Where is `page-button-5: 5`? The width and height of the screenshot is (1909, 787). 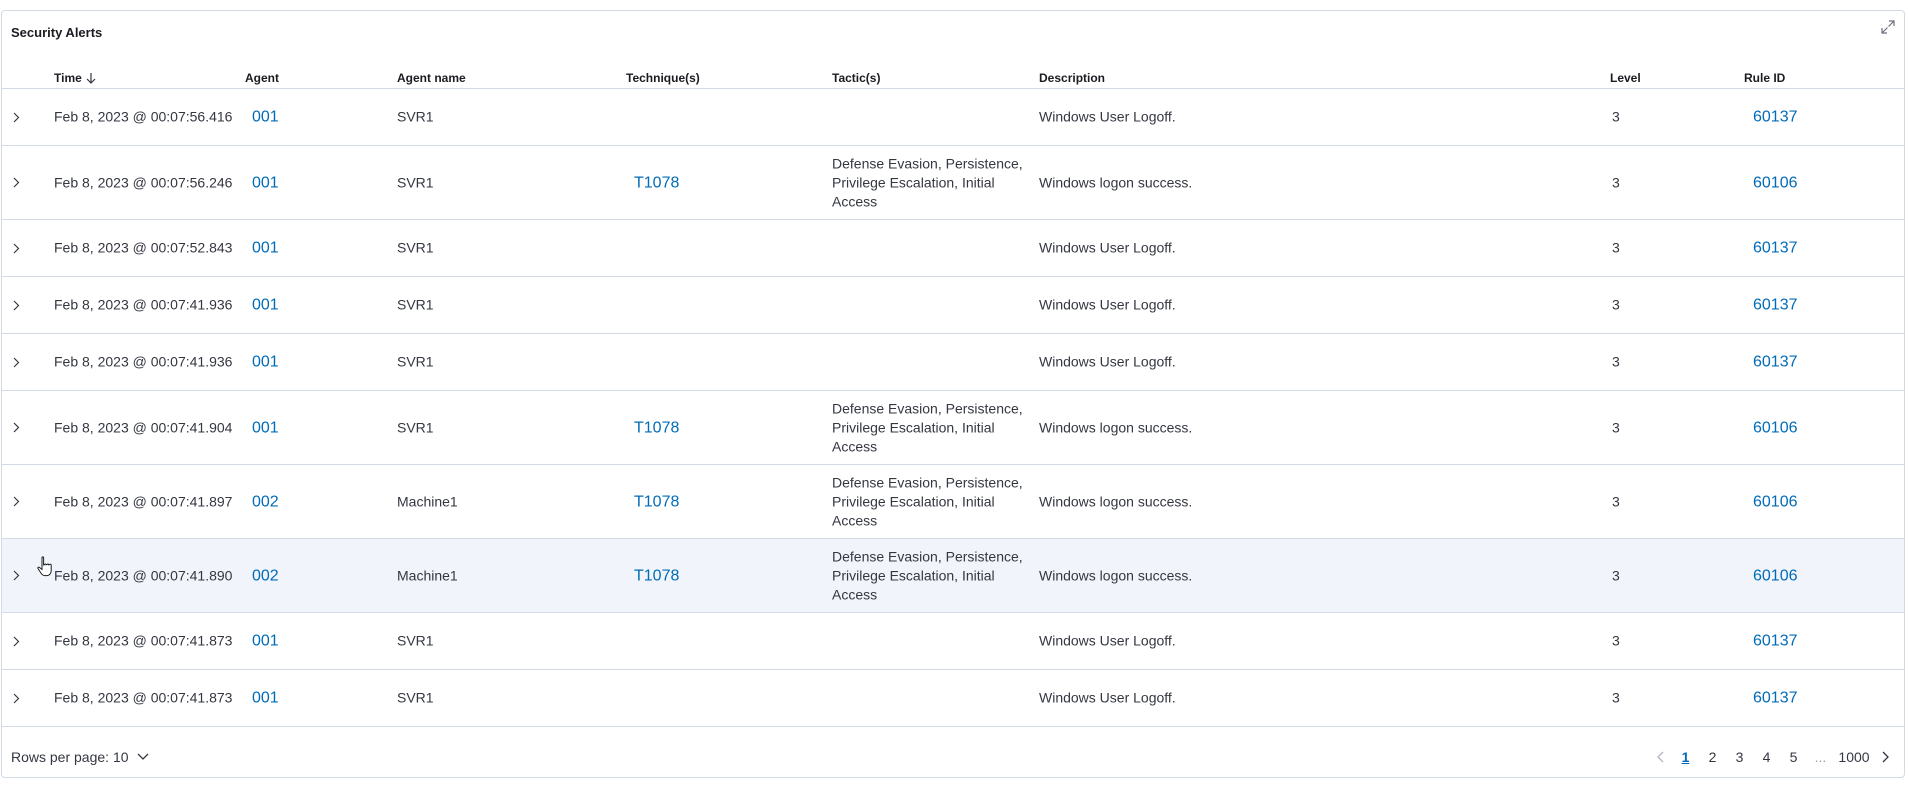
page-button-5: 5 is located at coordinates (1793, 757).